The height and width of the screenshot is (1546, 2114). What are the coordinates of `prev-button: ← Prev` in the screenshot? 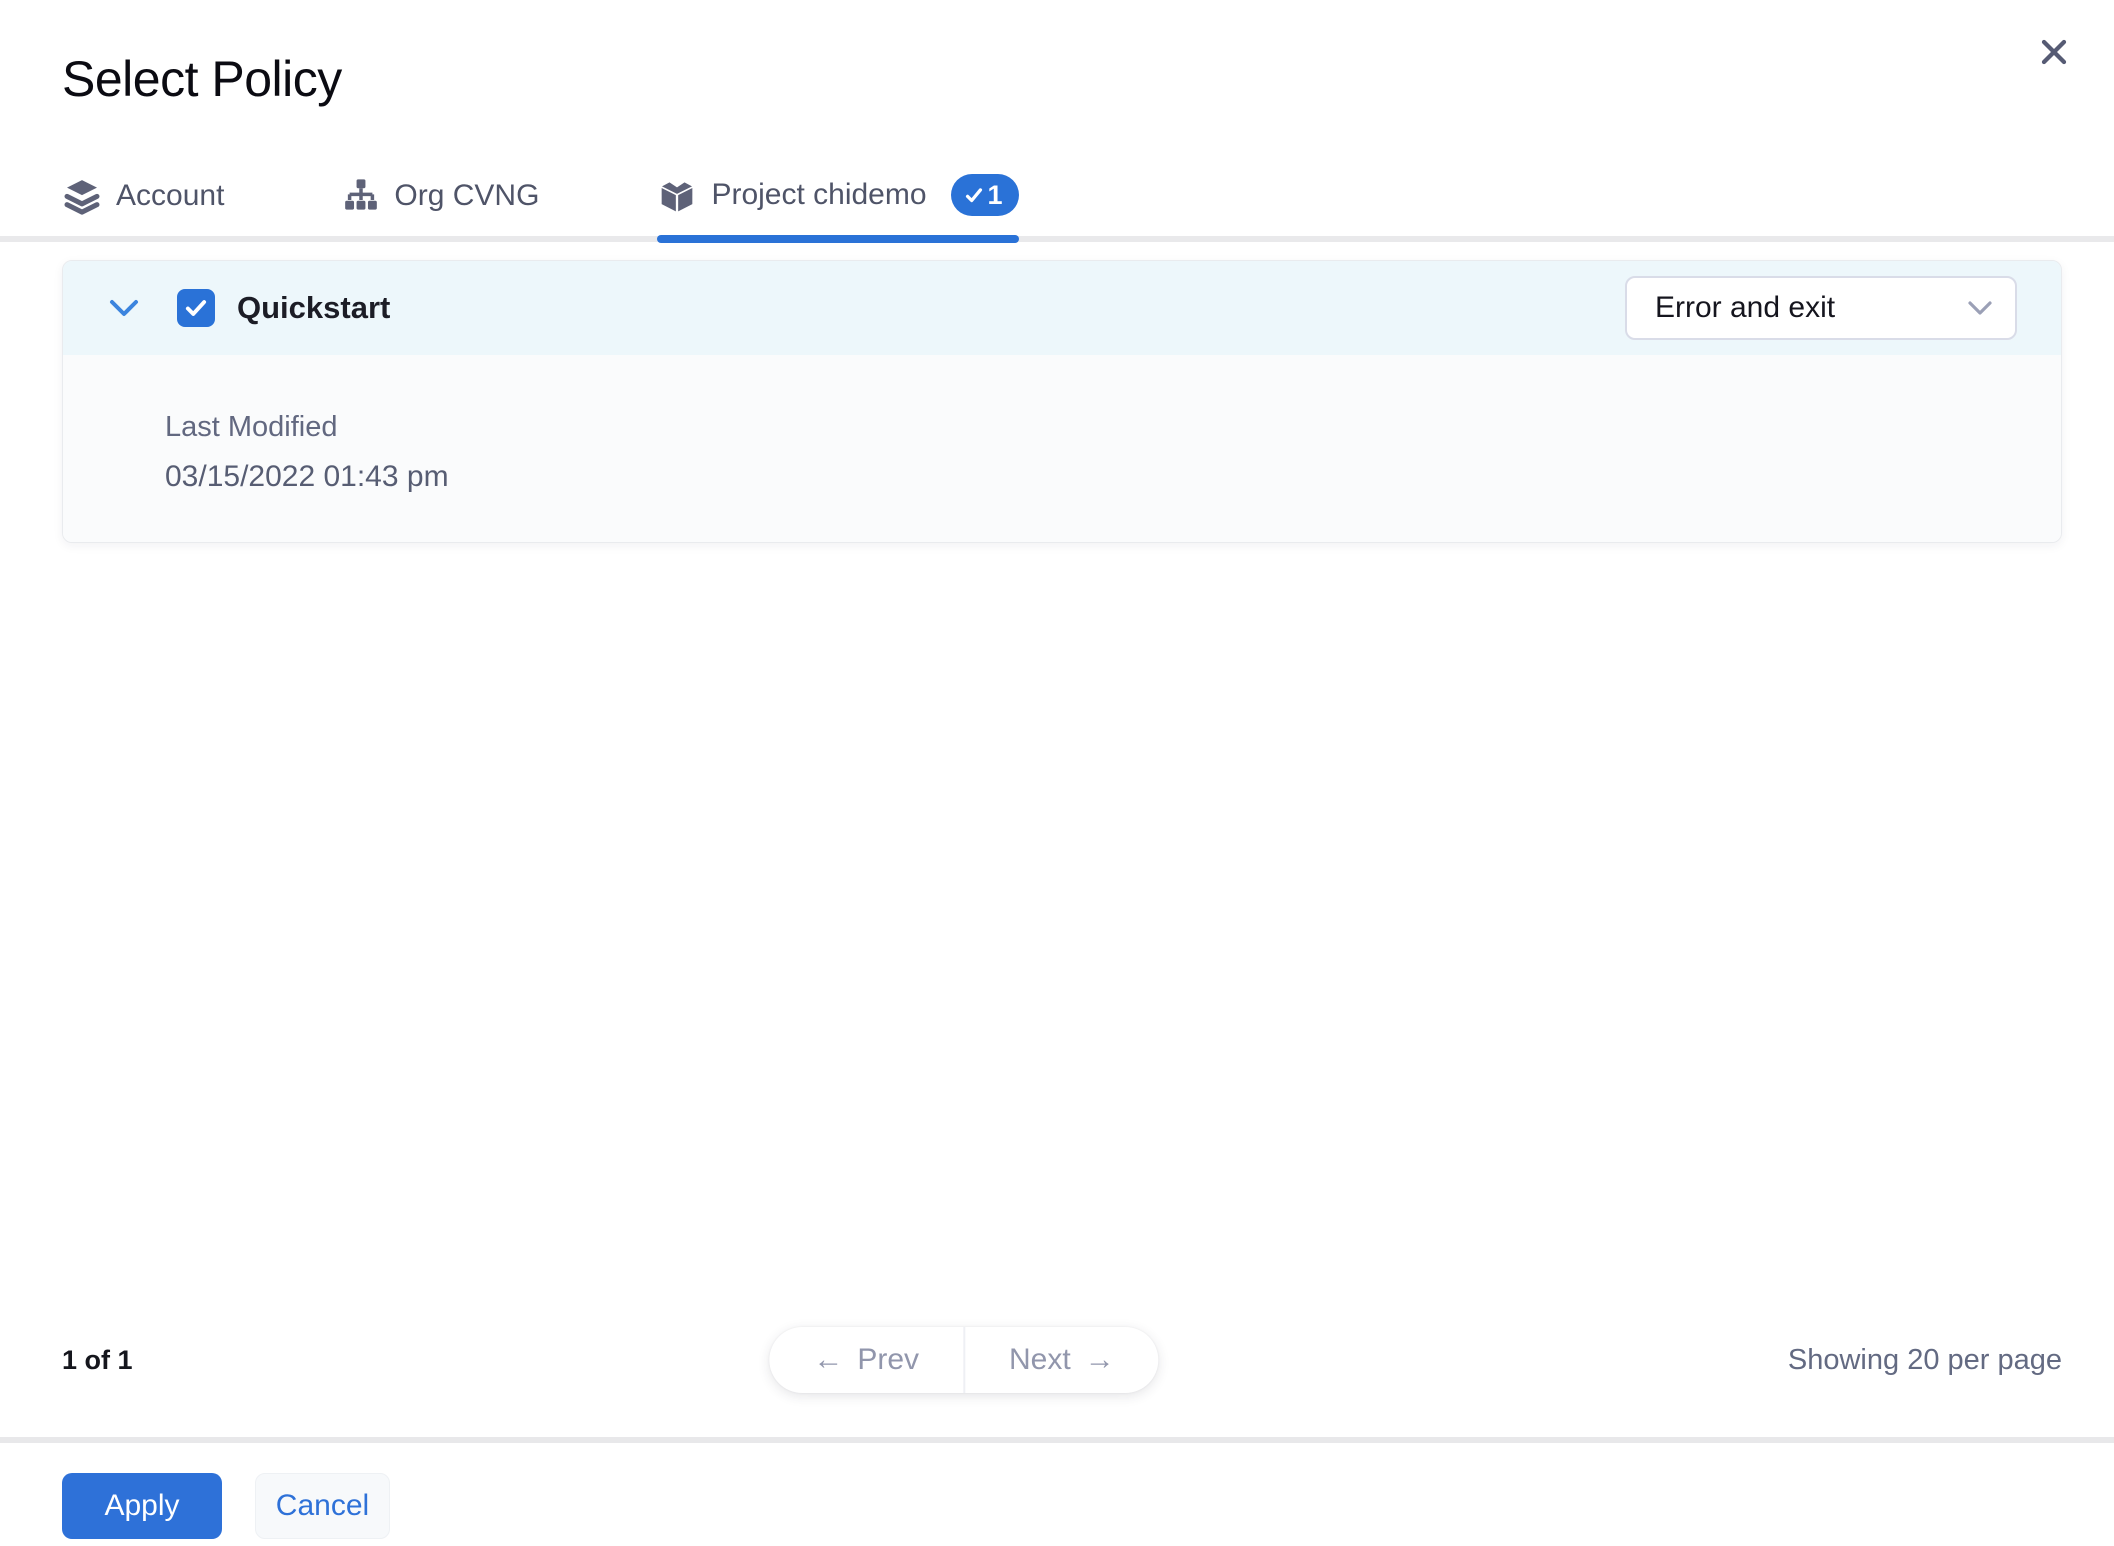 It's located at (867, 1360).